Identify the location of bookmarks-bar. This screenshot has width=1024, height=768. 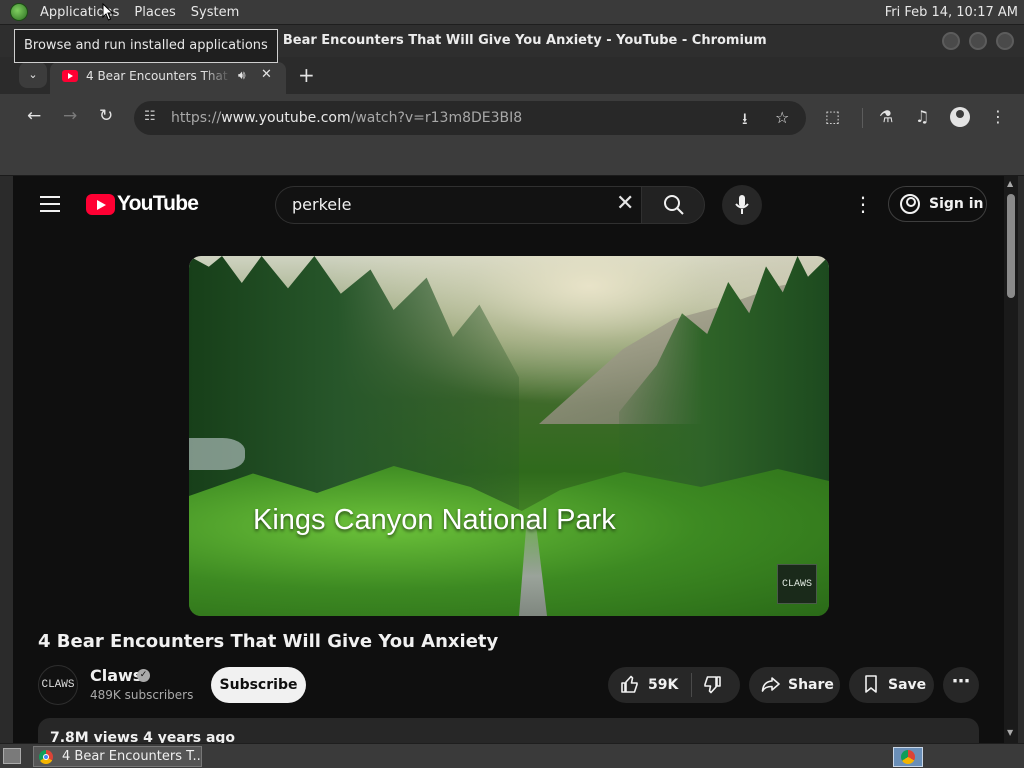
(512, 159).